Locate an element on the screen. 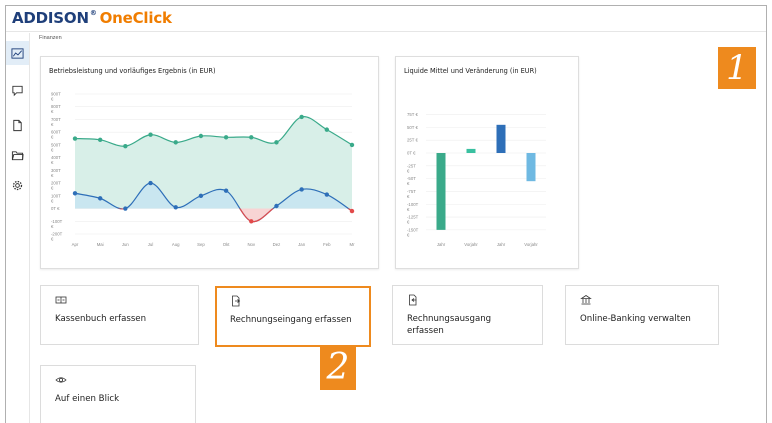  action-label-online-banking: Online-Banking verwalten is located at coordinates (635, 319).